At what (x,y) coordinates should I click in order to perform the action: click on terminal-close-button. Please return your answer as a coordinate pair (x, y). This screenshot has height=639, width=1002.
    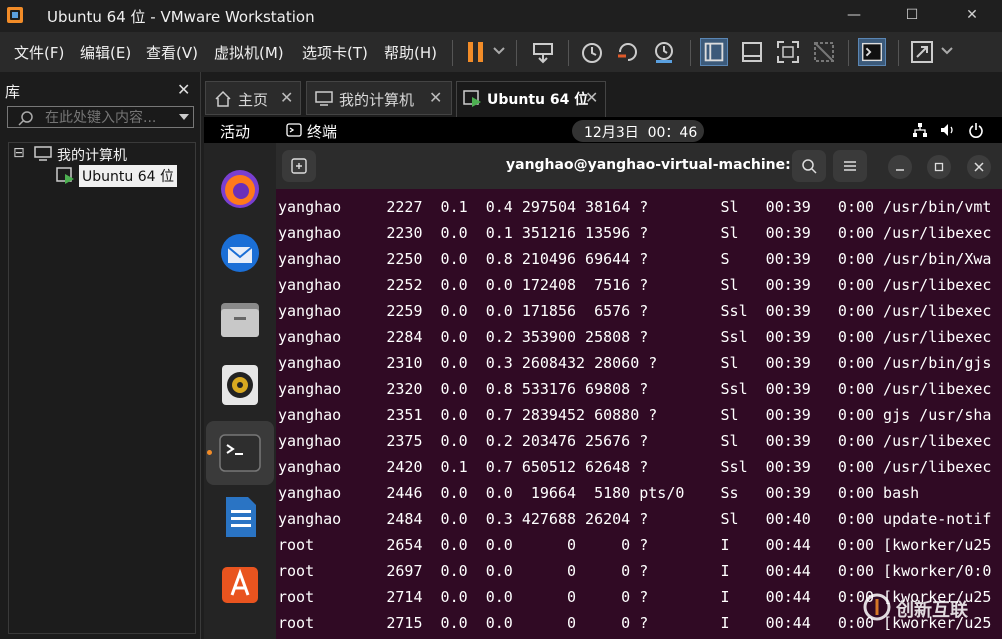
    Looking at the image, I should click on (979, 167).